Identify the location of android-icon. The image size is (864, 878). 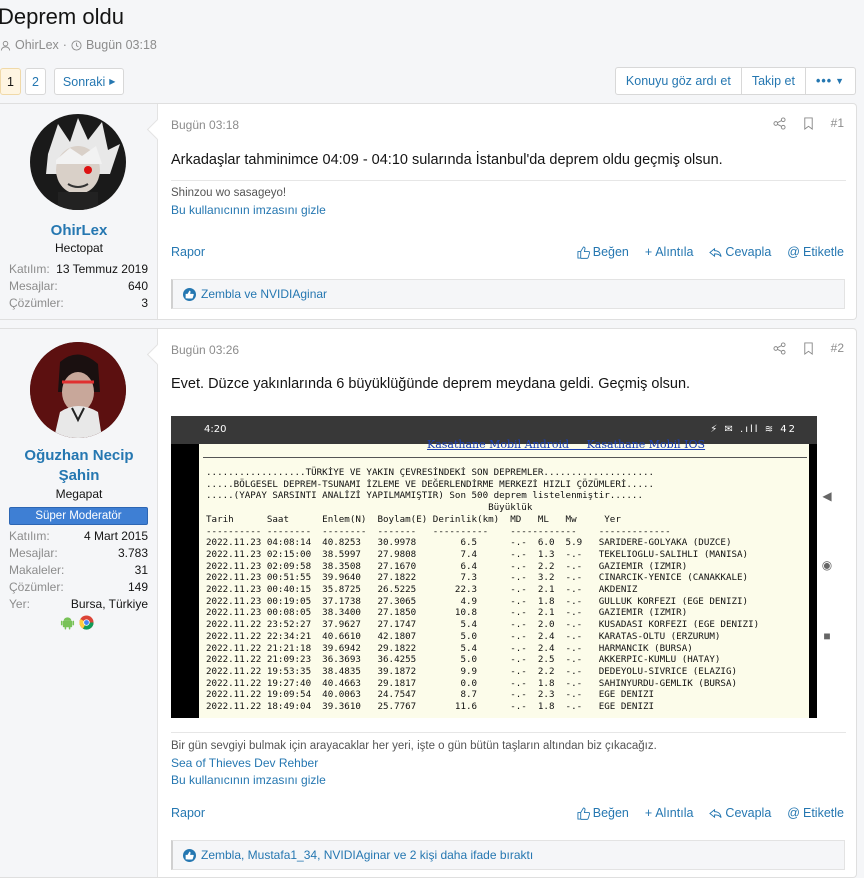
(67, 623).